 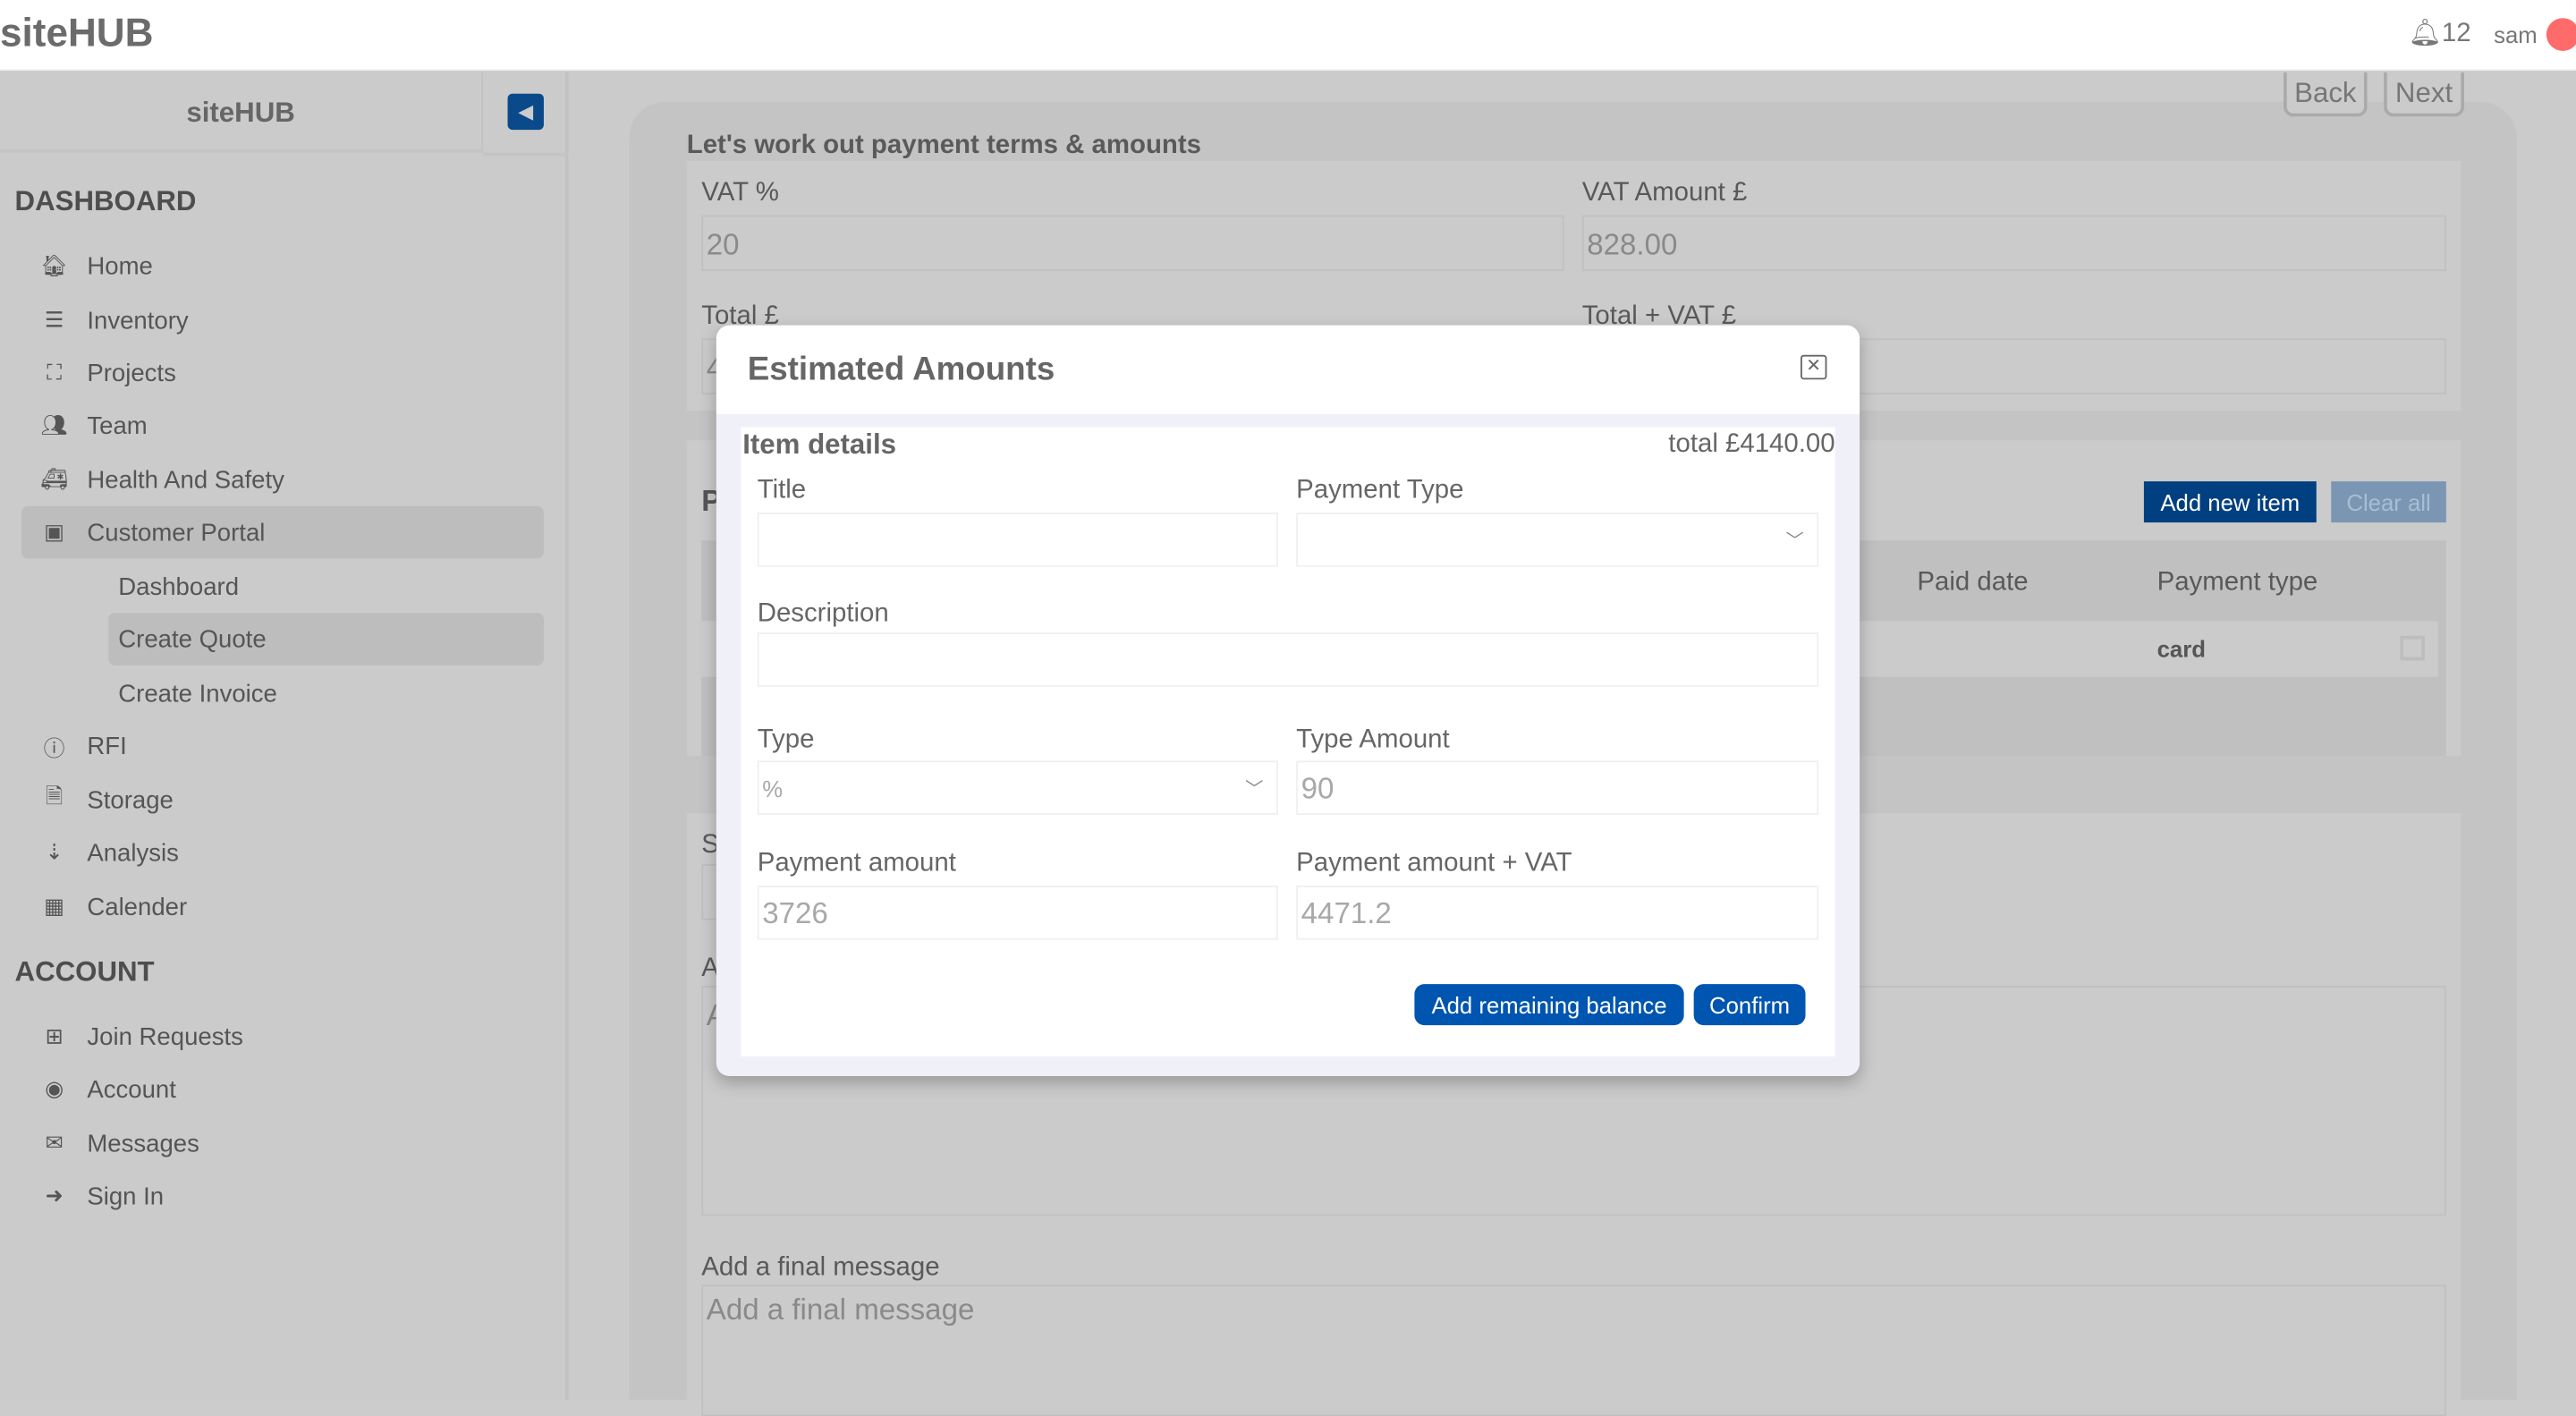 I want to click on sidebar-item-label: Create Quote, so click(x=192, y=639).